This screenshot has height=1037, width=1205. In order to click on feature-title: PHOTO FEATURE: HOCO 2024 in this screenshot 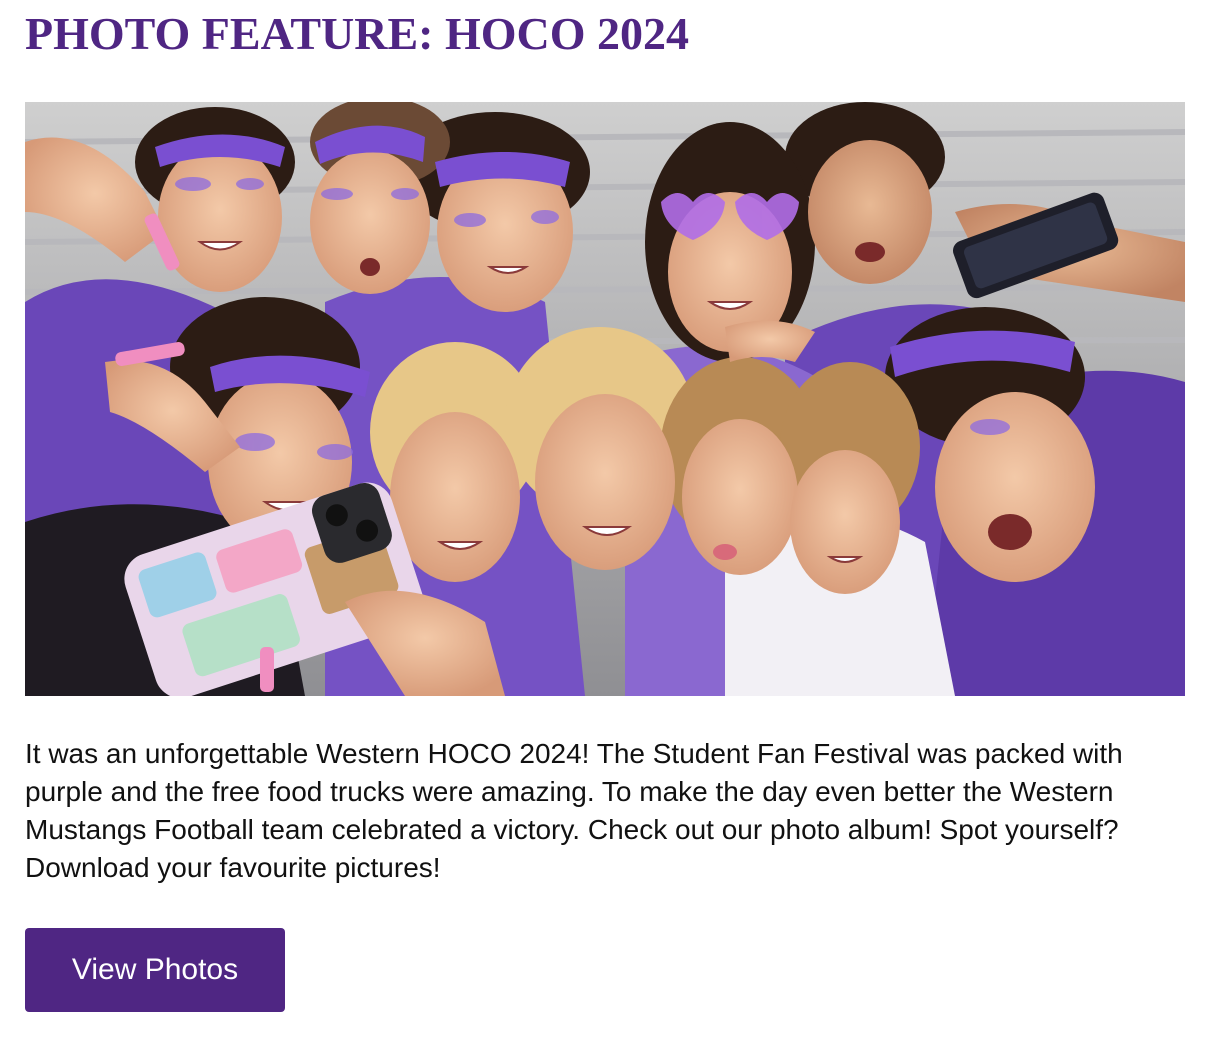, I will do `click(357, 33)`.